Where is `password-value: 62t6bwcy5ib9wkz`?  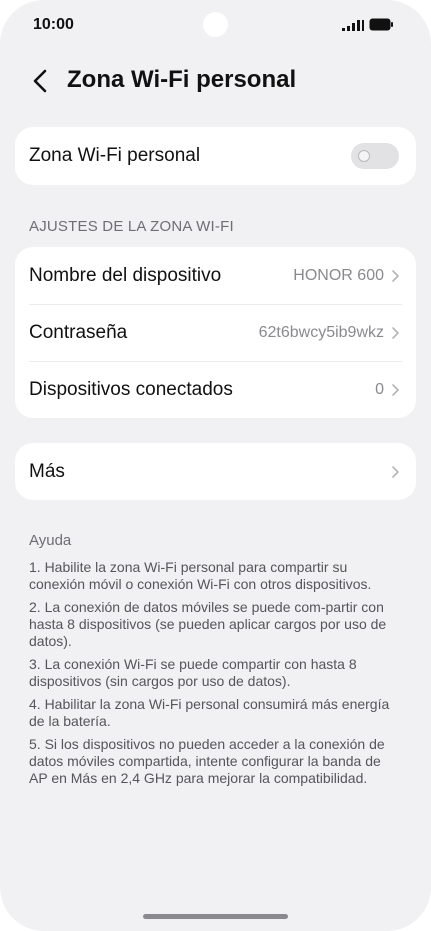
password-value: 62t6bwcy5ib9wkz is located at coordinates (321, 332).